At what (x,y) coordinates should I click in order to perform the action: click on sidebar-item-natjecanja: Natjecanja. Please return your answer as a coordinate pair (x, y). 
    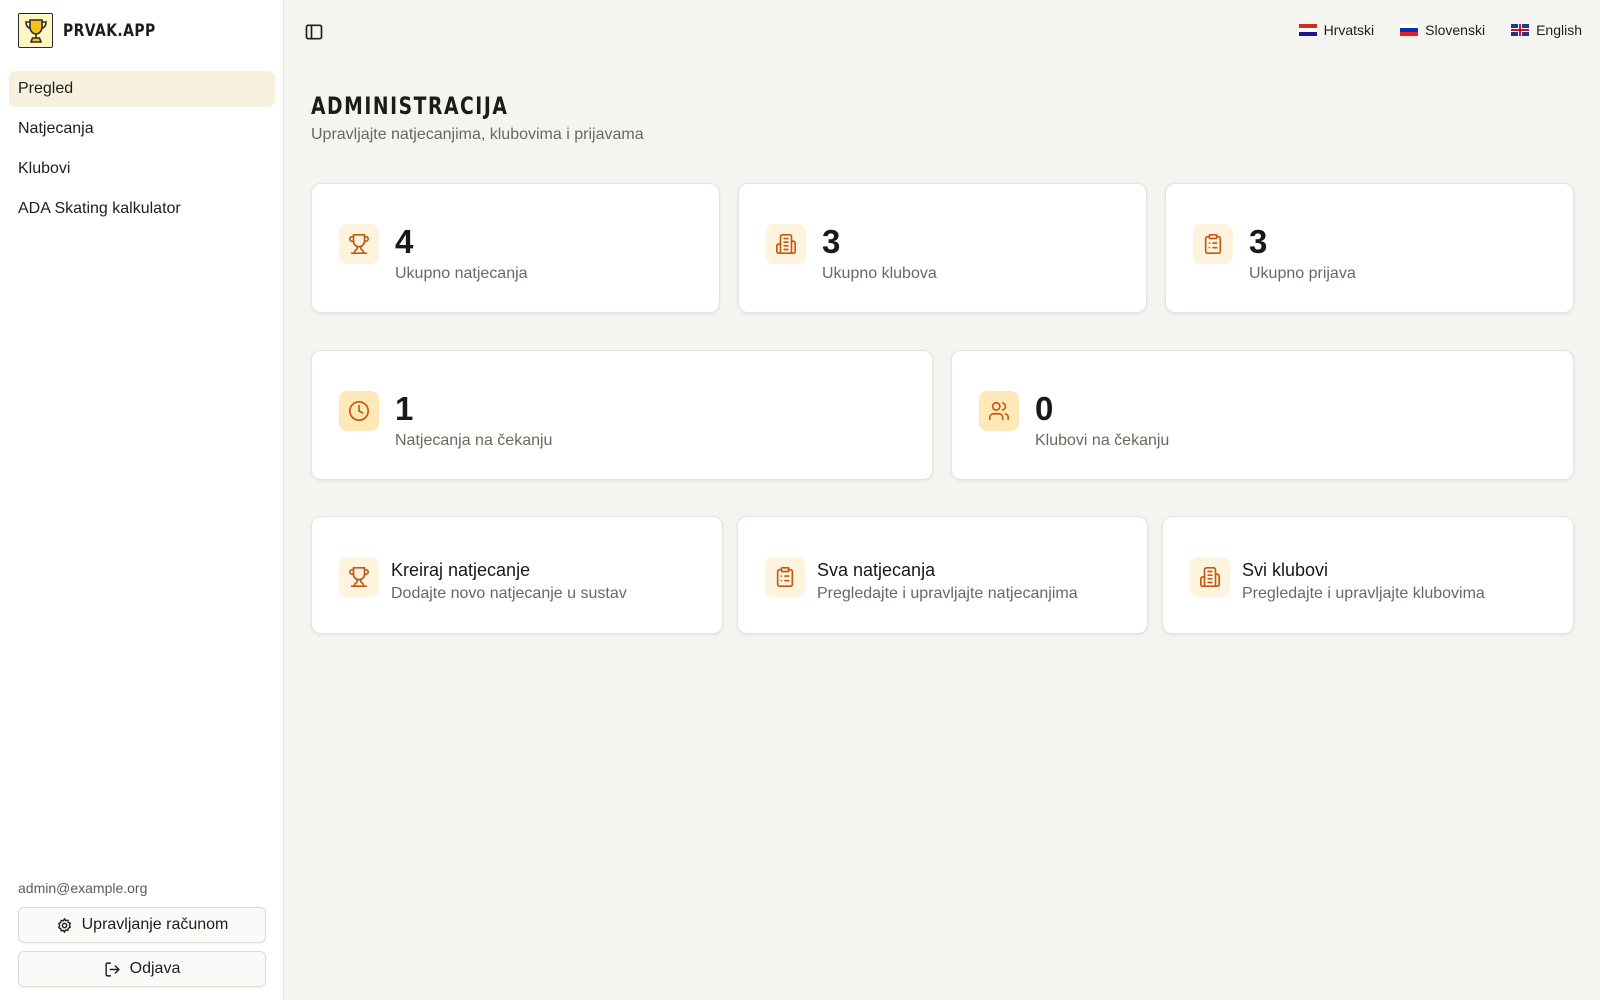
    Looking at the image, I should click on (142, 129).